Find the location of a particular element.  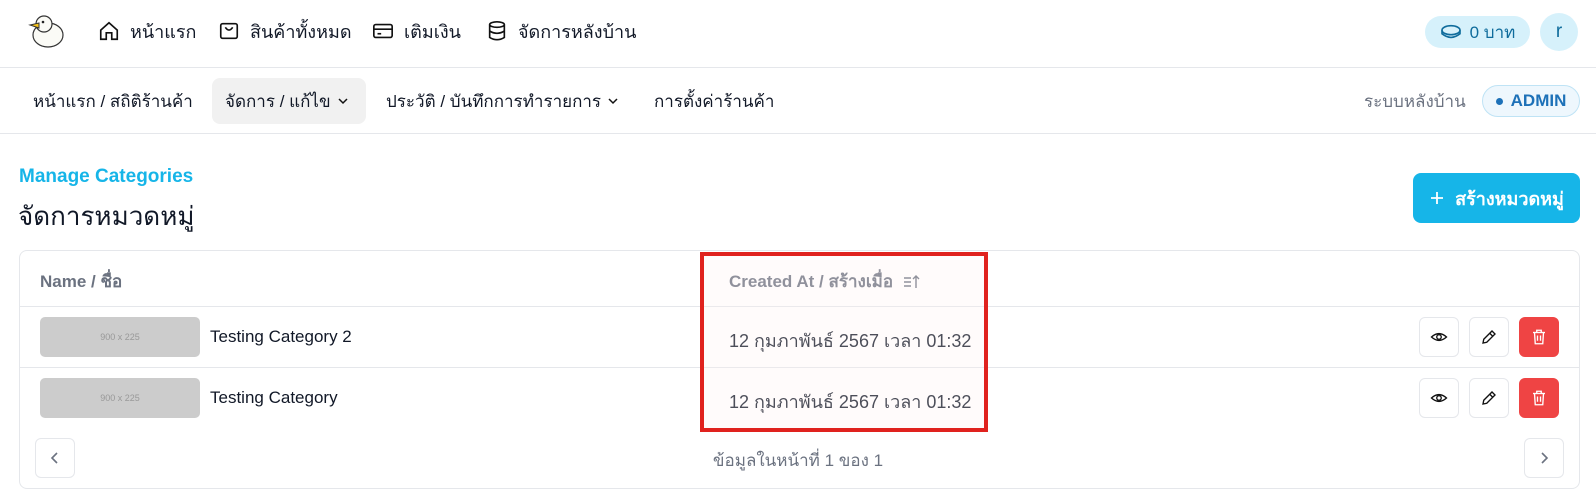

wallet-balance-badge: 0 บาท is located at coordinates (1477, 32).